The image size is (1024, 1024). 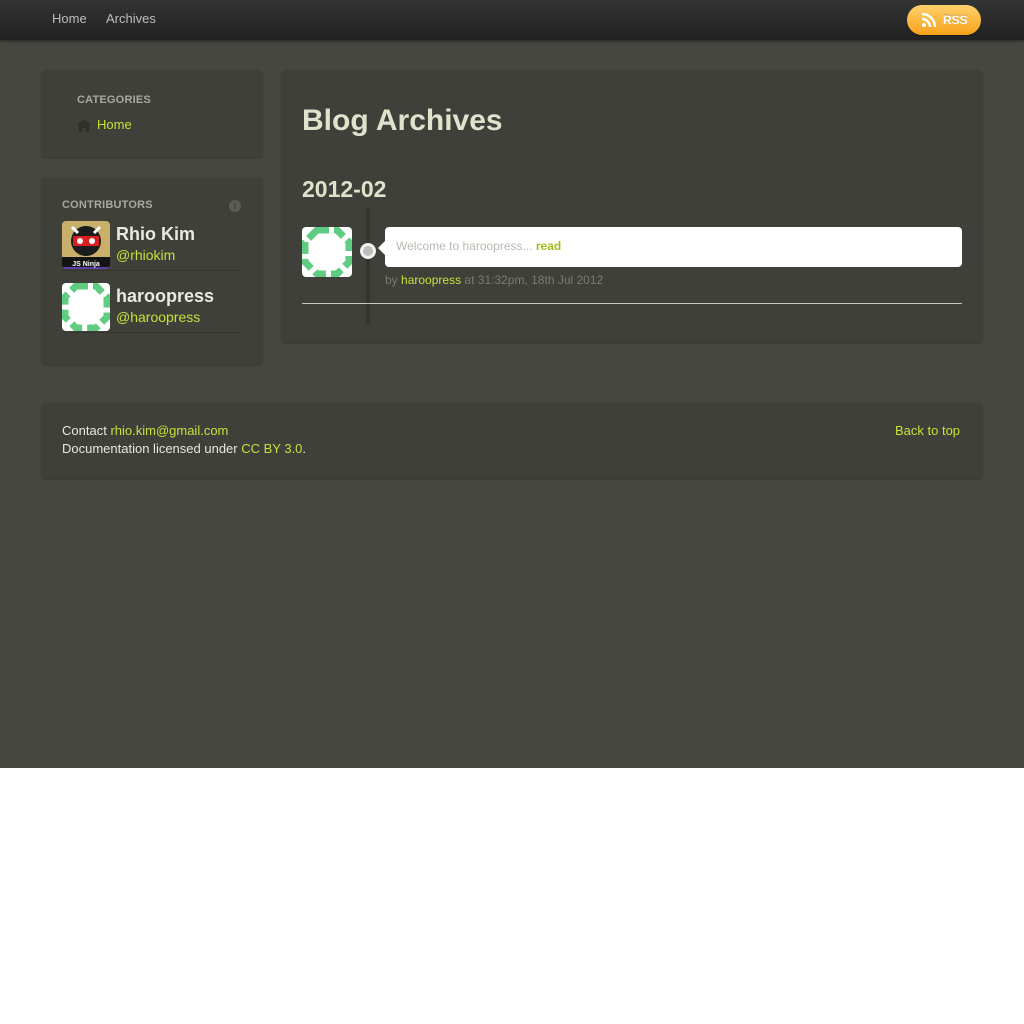 I want to click on categories-panel: Categories Home, so click(x=152, y=113).